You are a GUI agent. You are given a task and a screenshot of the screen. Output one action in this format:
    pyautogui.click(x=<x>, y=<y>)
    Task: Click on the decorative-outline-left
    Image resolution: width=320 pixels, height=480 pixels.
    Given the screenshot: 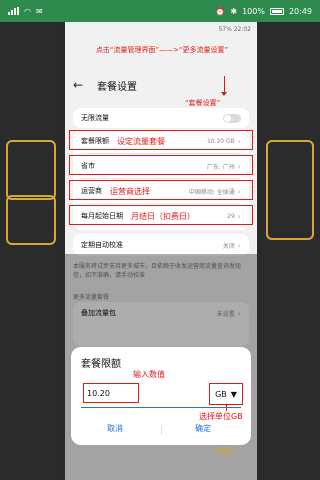 What is the action you would take?
    pyautogui.click(x=31, y=170)
    